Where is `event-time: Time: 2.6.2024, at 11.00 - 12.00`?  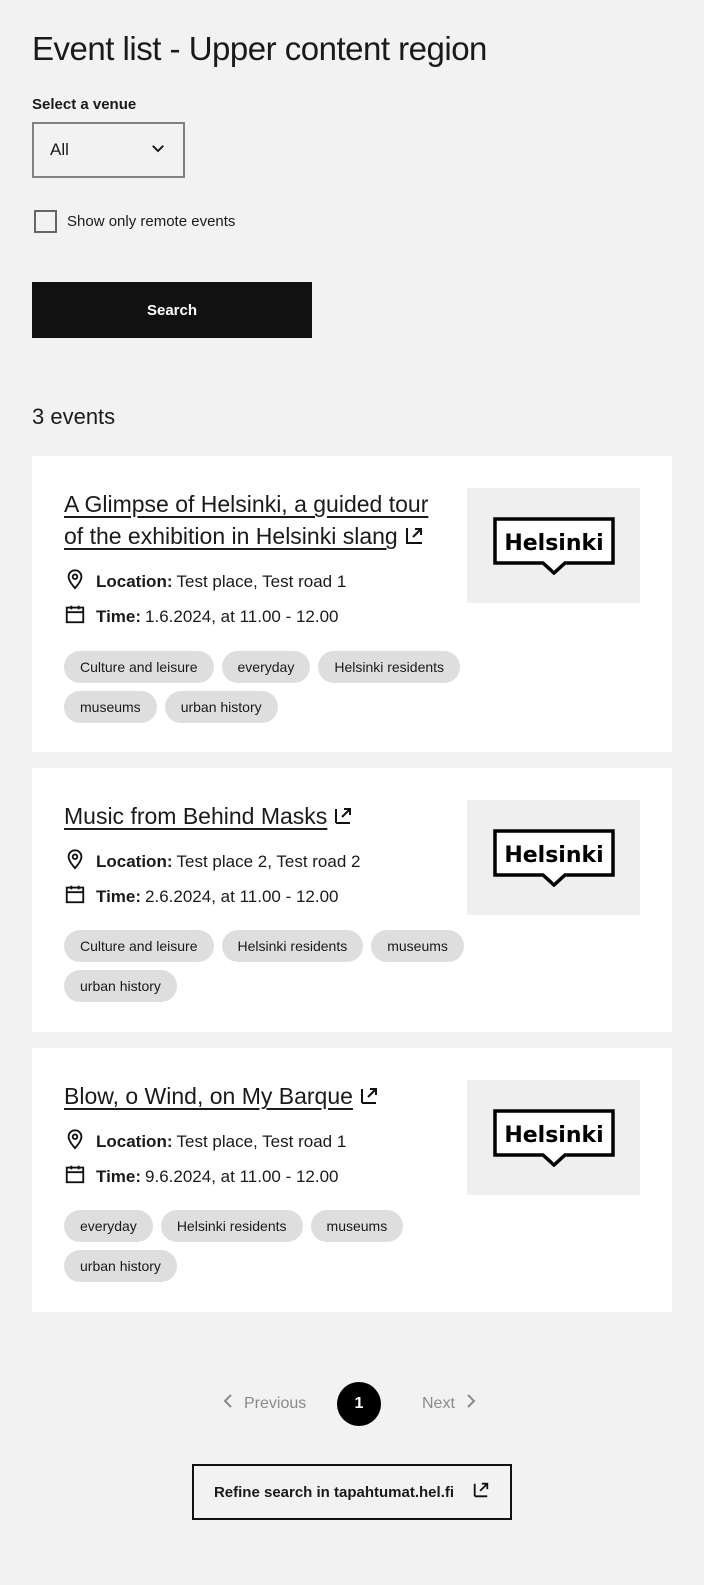 event-time: Time: 2.6.2024, at 11.00 - 12.00 is located at coordinates (201, 896).